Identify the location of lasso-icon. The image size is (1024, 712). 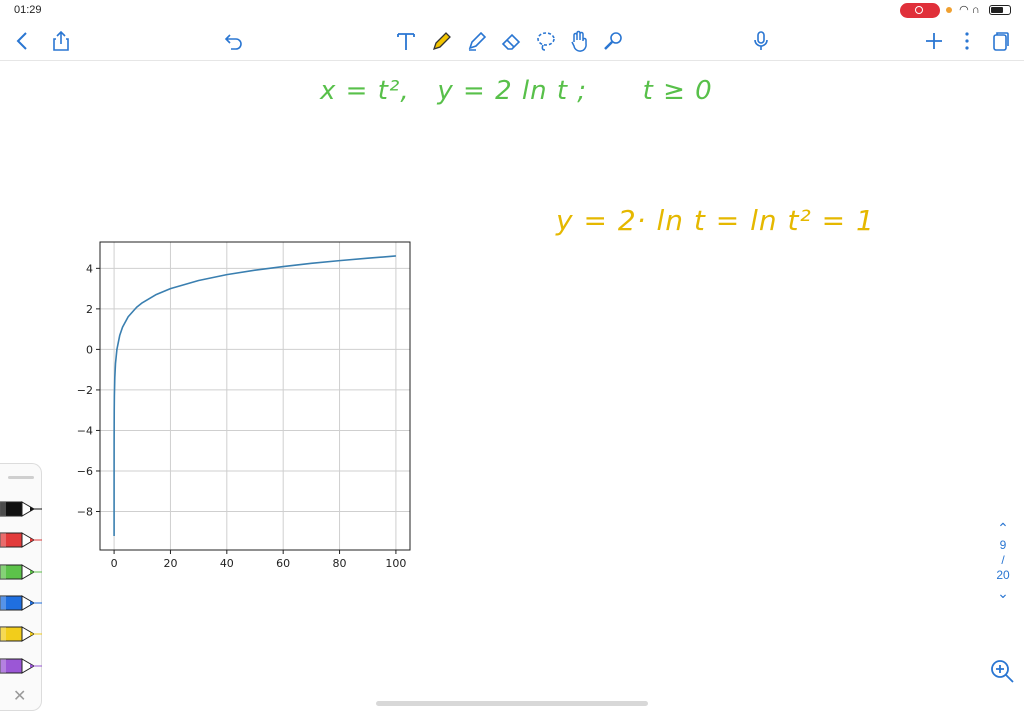
(546, 41).